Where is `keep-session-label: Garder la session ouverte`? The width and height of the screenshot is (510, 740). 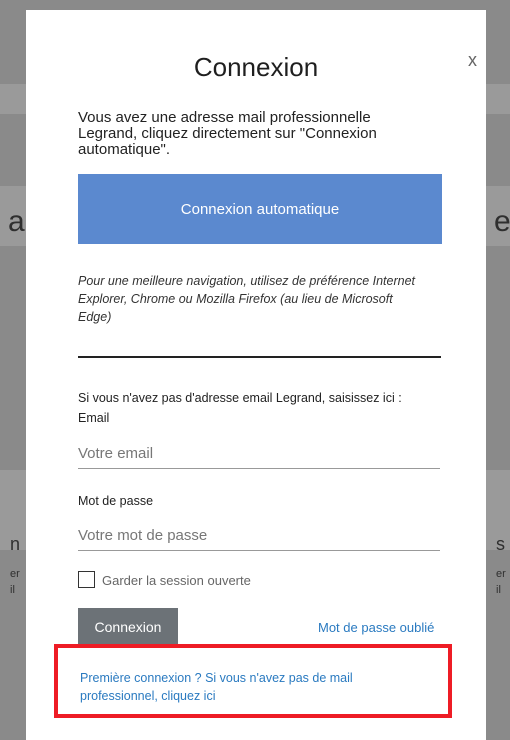
keep-session-label: Garder la session ouverte is located at coordinates (176, 580).